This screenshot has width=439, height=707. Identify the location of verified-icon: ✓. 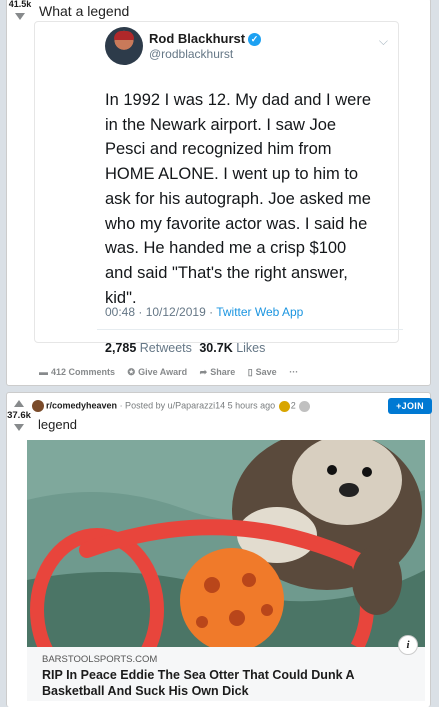
(255, 40).